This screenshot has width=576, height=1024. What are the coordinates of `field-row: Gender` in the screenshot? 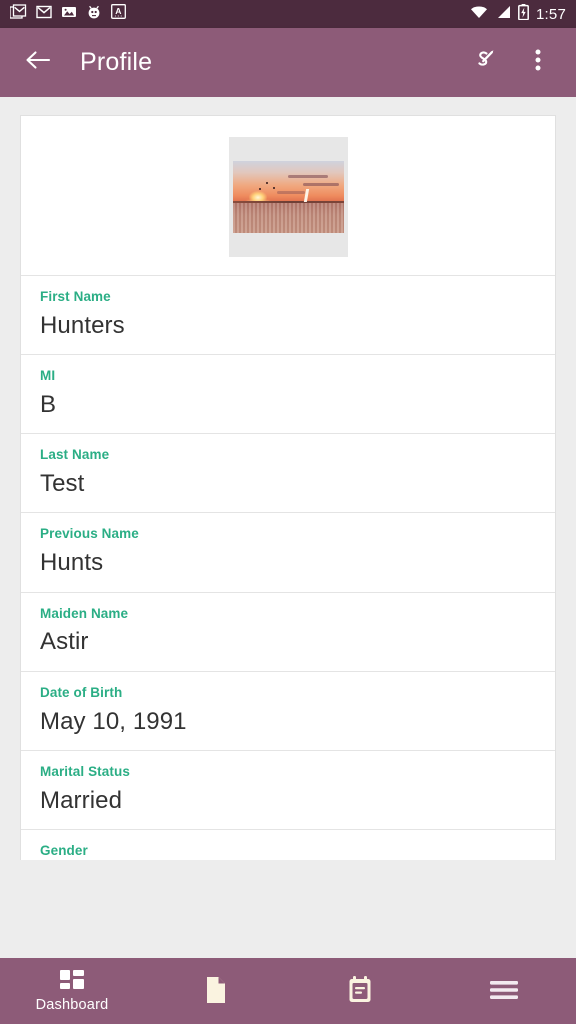 It's located at (288, 844).